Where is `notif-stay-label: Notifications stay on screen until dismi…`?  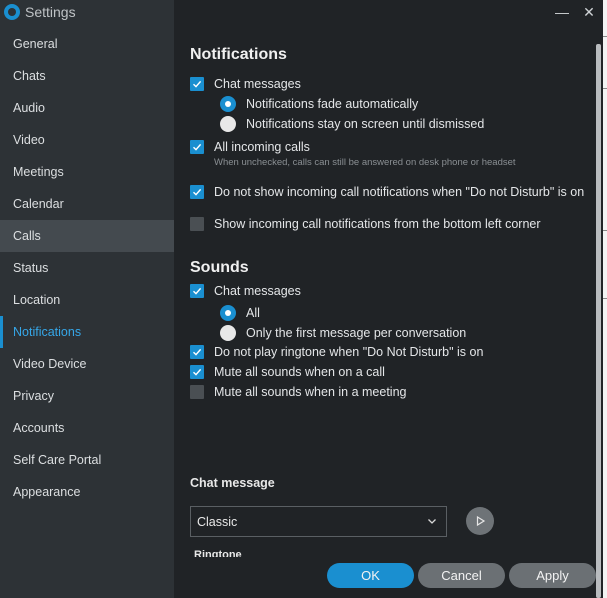 notif-stay-label: Notifications stay on screen until dismi… is located at coordinates (365, 124).